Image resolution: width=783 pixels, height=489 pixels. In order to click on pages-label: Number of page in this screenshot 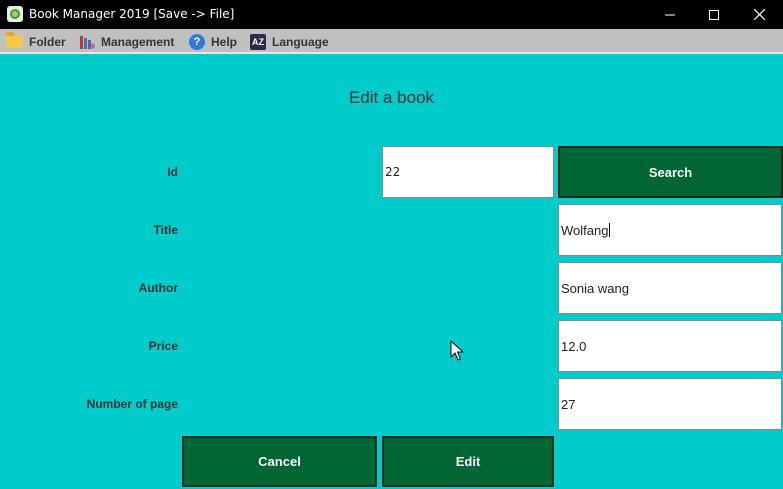, I will do `click(132, 404)`.